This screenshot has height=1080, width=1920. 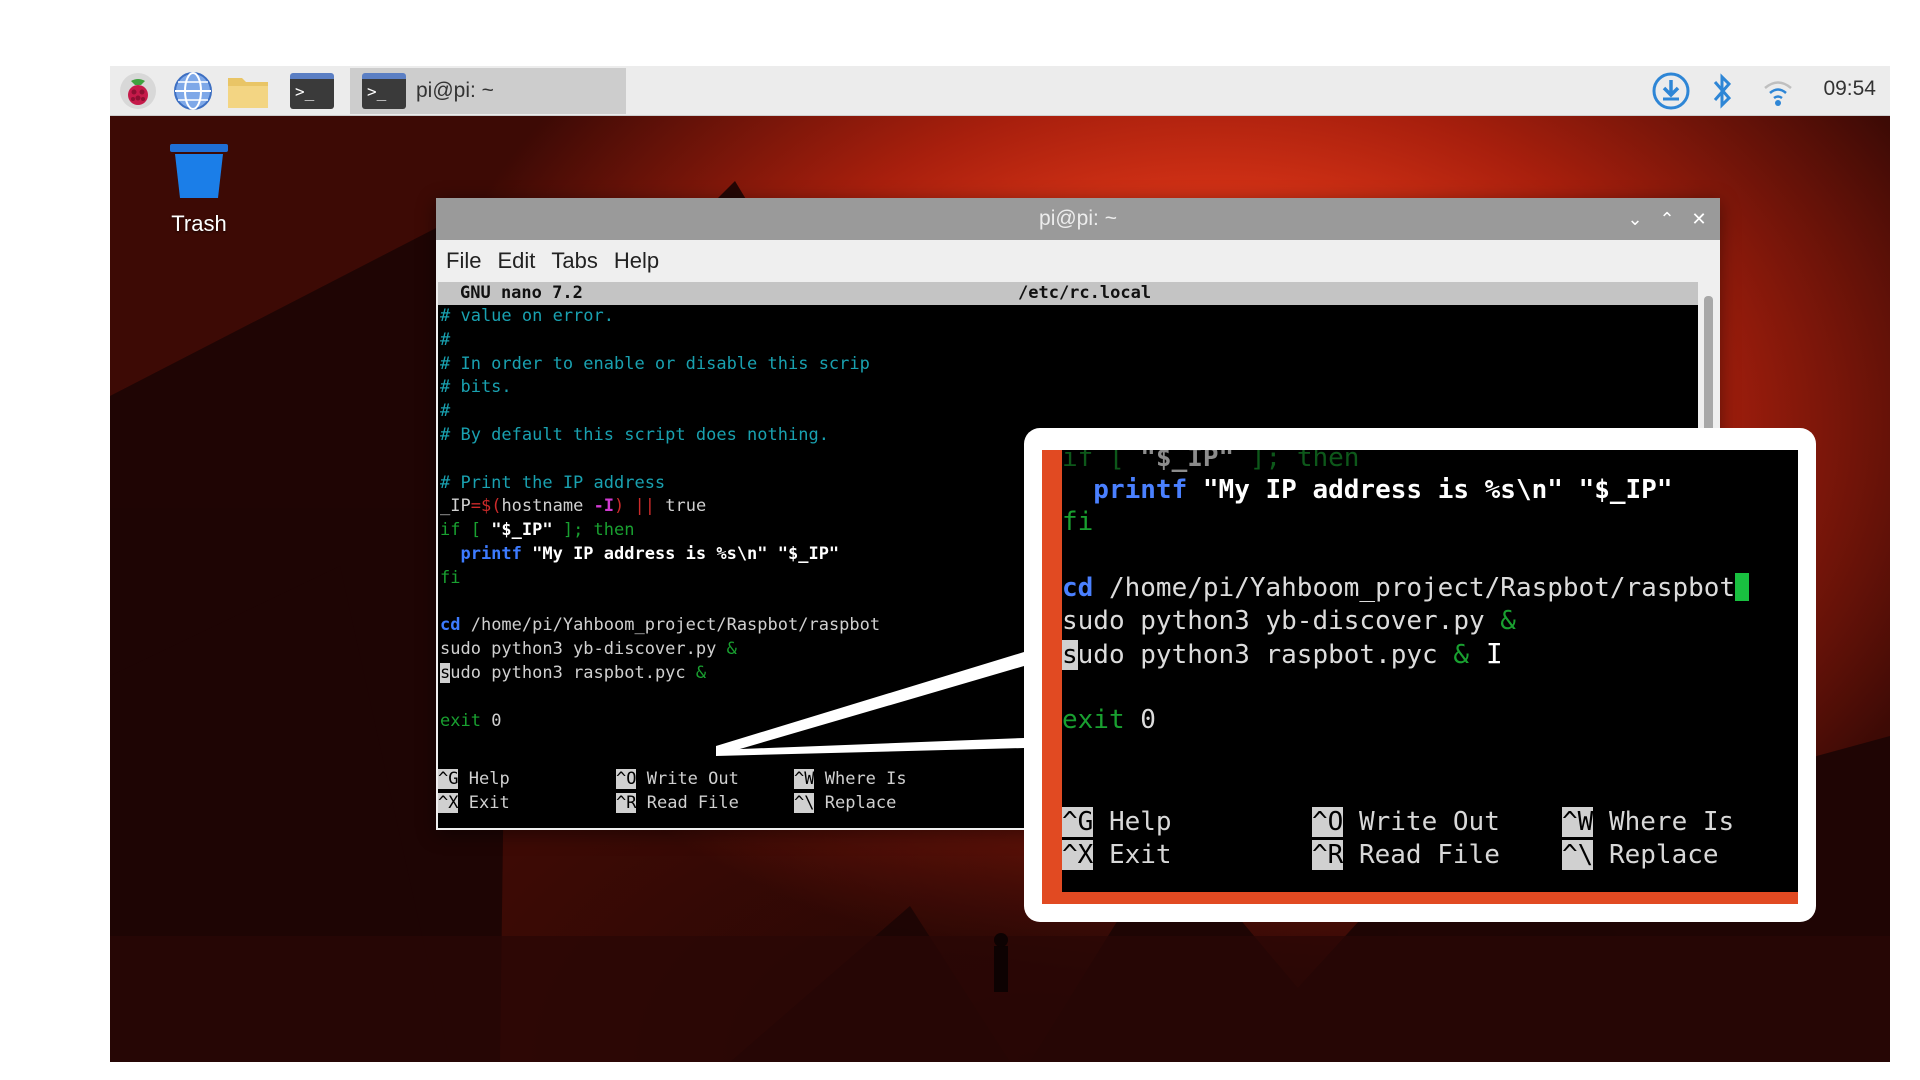 What do you see at coordinates (1289, 621) in the screenshot?
I see `zoom-line: sudo python3 yb-discover.py &` at bounding box center [1289, 621].